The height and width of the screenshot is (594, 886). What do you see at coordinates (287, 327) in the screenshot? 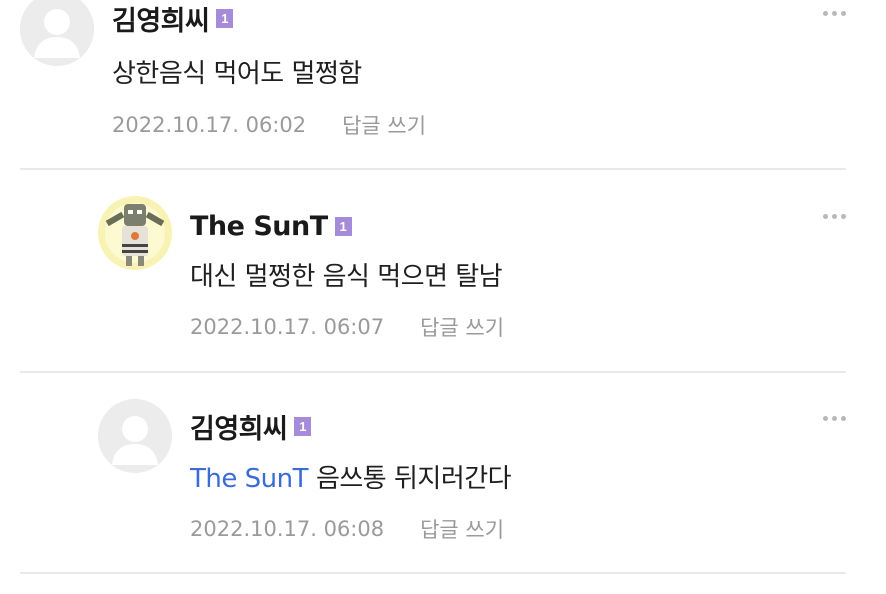
I see `comment-timestamp: 2022.10.17. 06:07` at bounding box center [287, 327].